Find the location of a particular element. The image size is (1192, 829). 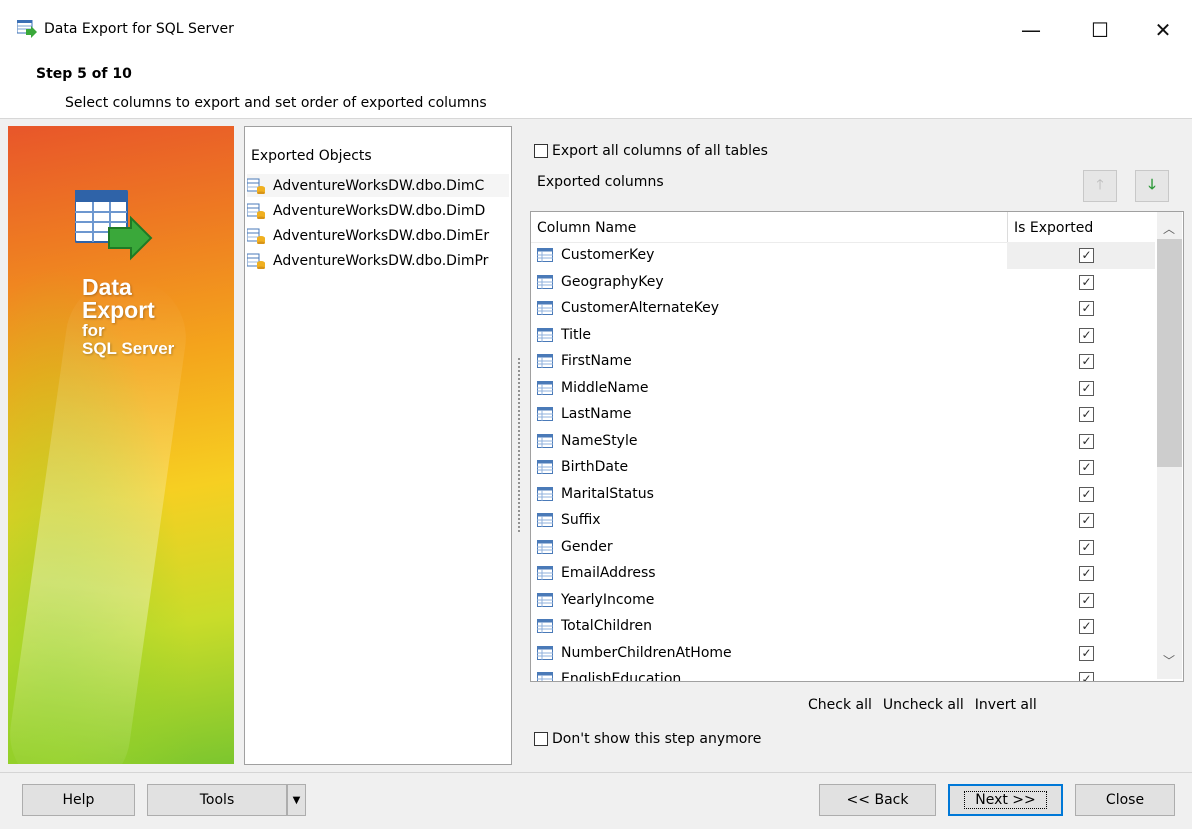

next-button-label: Next >> is located at coordinates (1005, 800).